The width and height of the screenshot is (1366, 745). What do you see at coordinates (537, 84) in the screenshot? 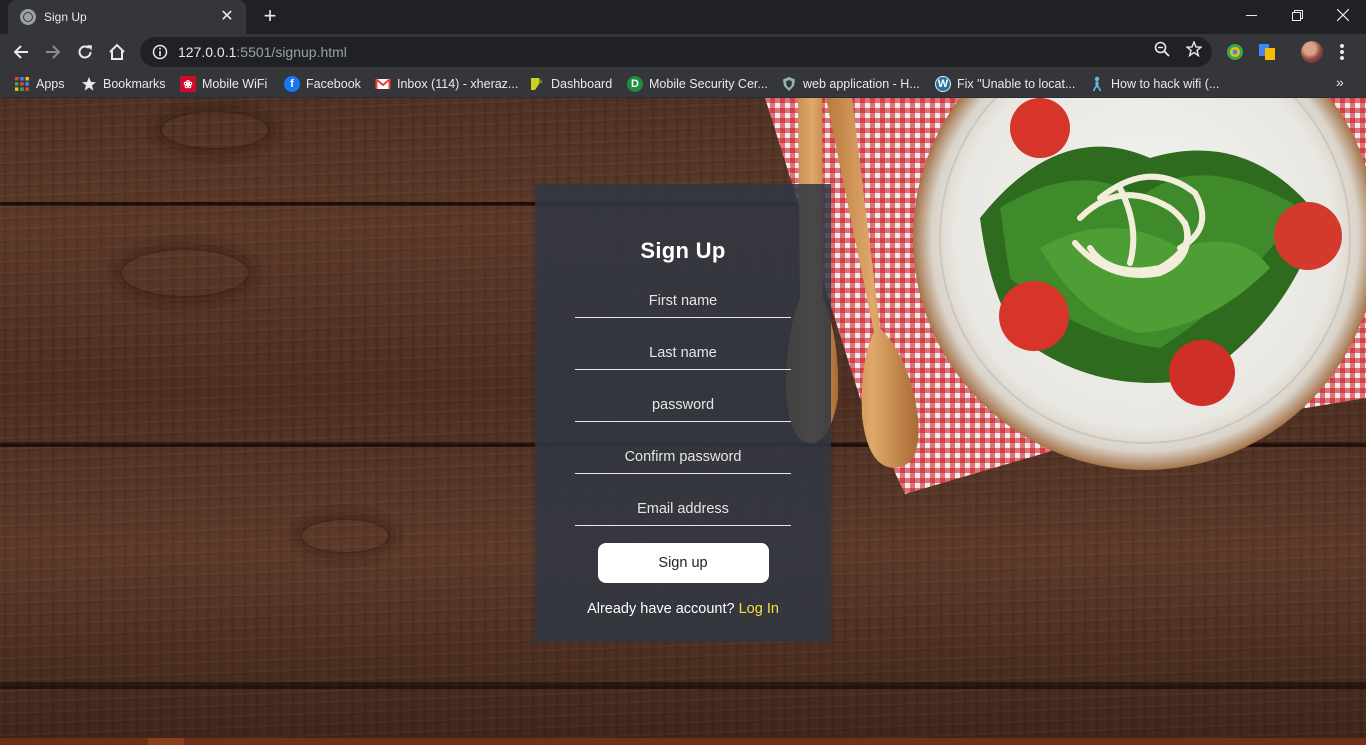
I see `dashboard-icon` at bounding box center [537, 84].